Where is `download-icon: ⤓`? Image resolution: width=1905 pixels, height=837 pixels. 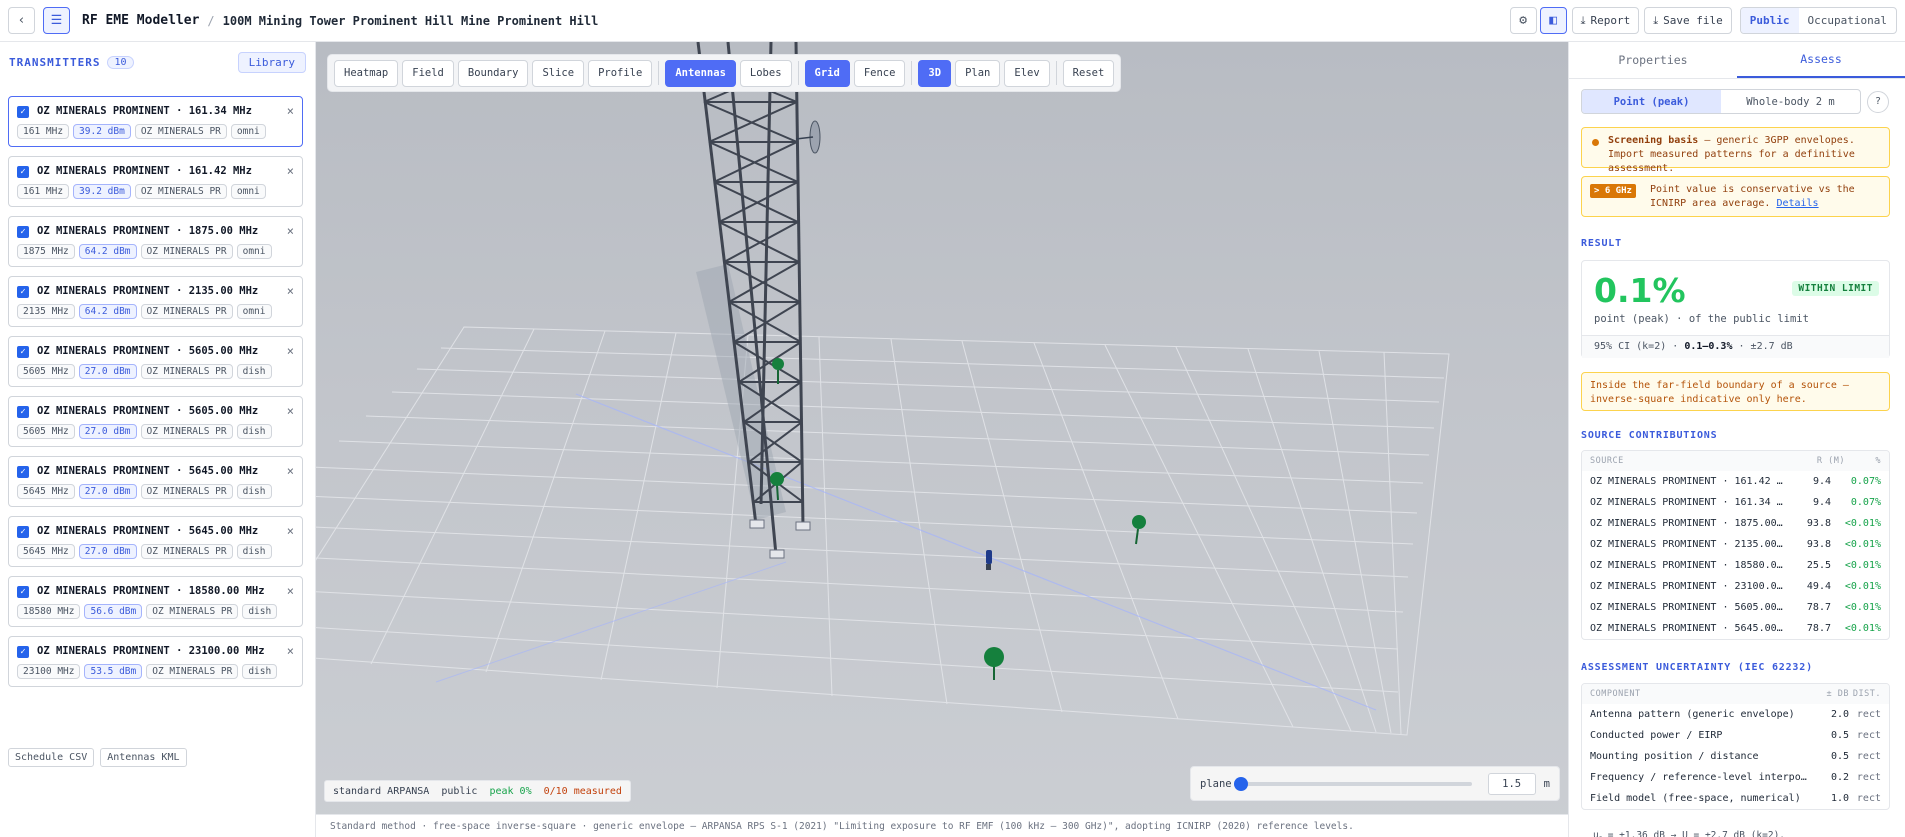
download-icon: ⤓ is located at coordinates (1583, 20).